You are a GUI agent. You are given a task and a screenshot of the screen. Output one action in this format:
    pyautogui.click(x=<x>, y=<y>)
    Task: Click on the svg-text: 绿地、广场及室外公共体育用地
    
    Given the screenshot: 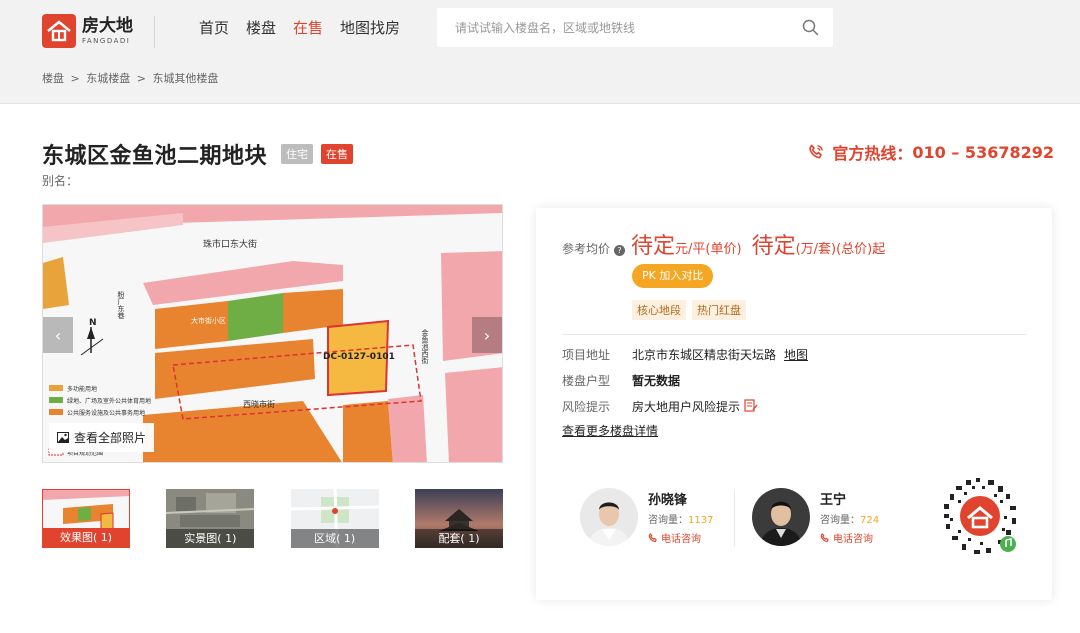 What is the action you would take?
    pyautogui.click(x=109, y=401)
    